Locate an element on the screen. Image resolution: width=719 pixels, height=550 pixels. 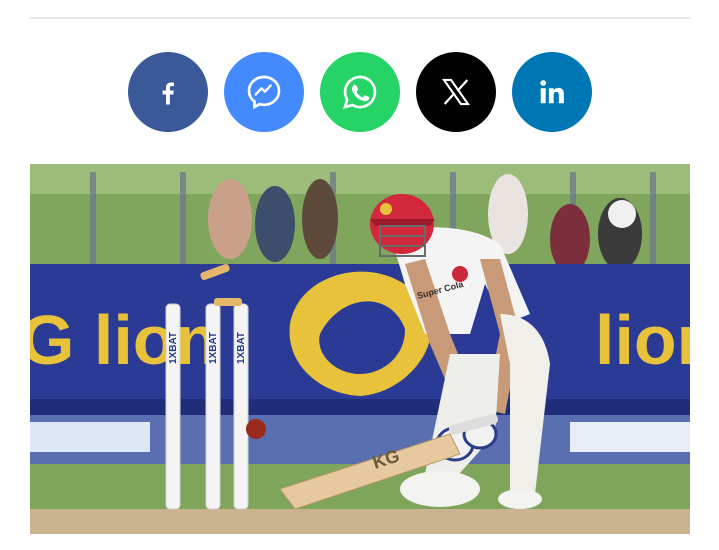
stump-sponsor-3: 1XBAT is located at coordinates (241, 348).